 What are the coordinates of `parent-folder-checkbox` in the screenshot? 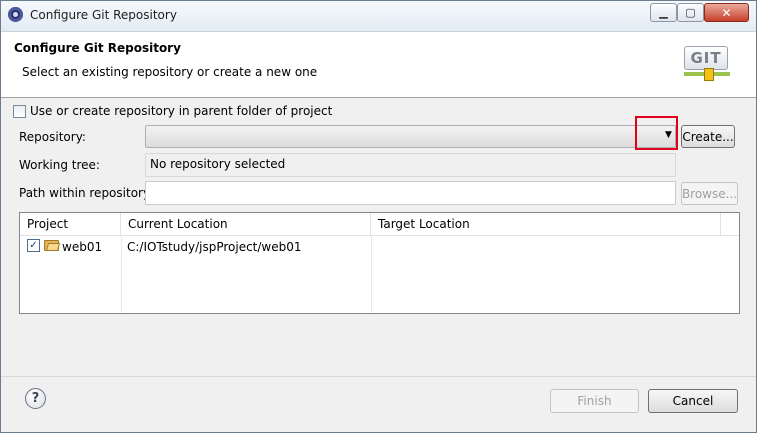 It's located at (19, 111).